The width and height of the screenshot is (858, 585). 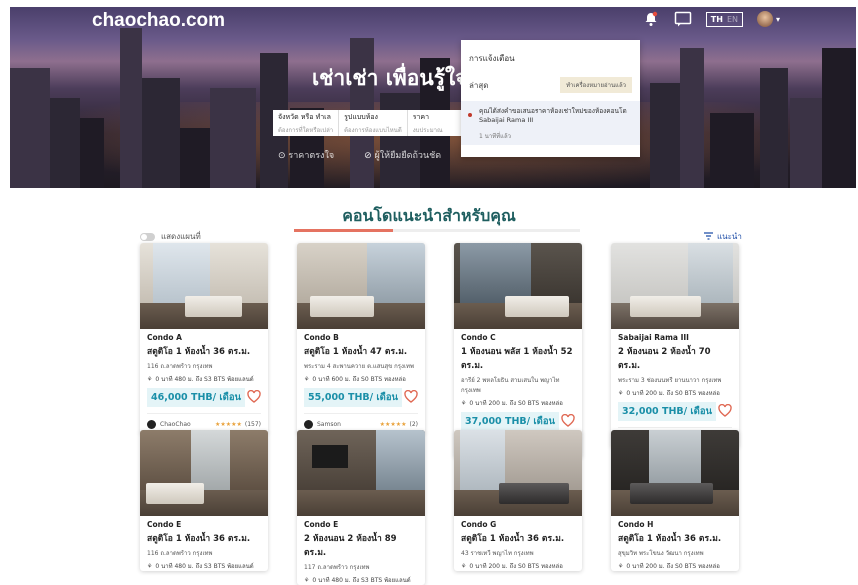 What do you see at coordinates (355, 379) in the screenshot?
I see `listing-transit: ⚘ 0 นาที 600 ม. ถึง S0 BTS ทองหล่อ` at bounding box center [355, 379].